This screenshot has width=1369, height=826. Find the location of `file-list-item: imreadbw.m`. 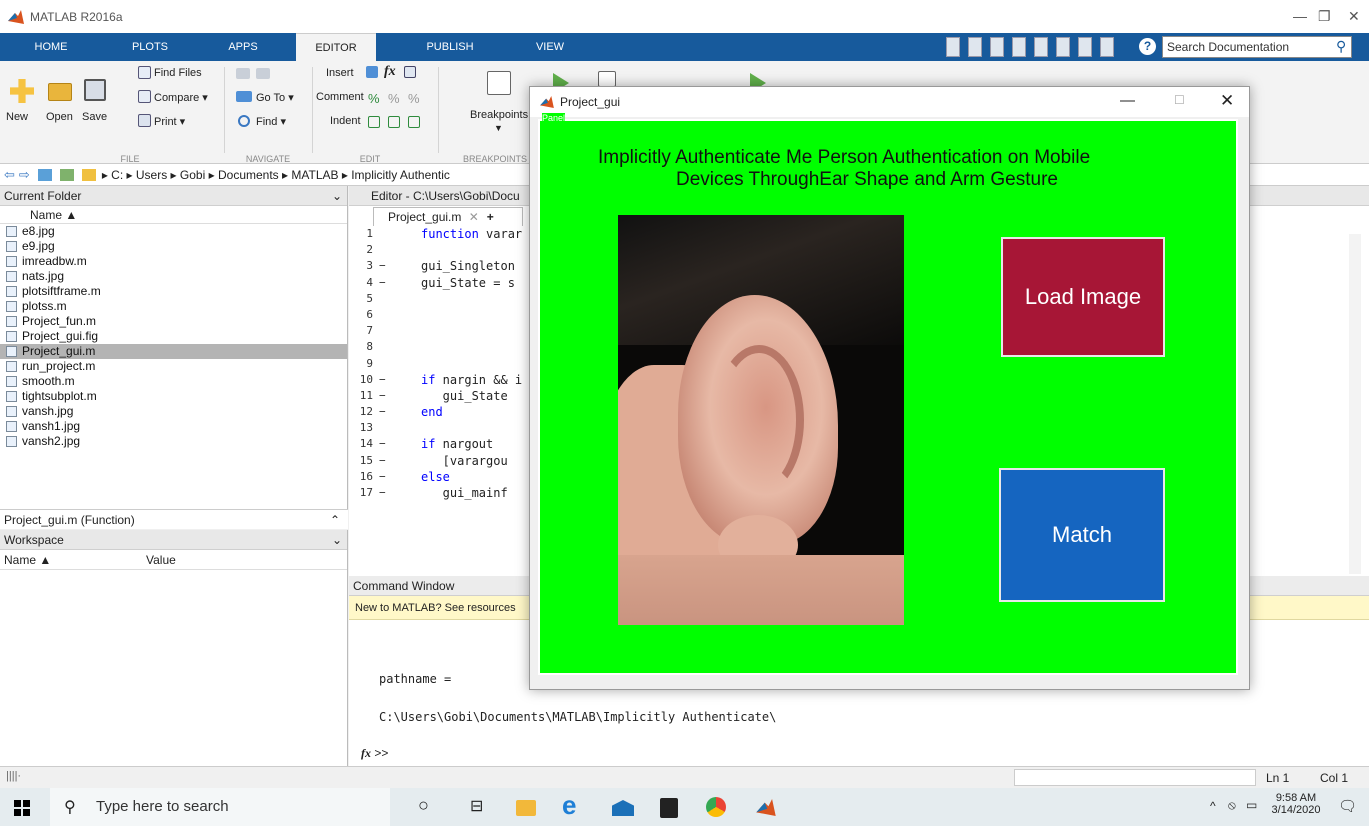

file-list-item: imreadbw.m is located at coordinates (173, 261).